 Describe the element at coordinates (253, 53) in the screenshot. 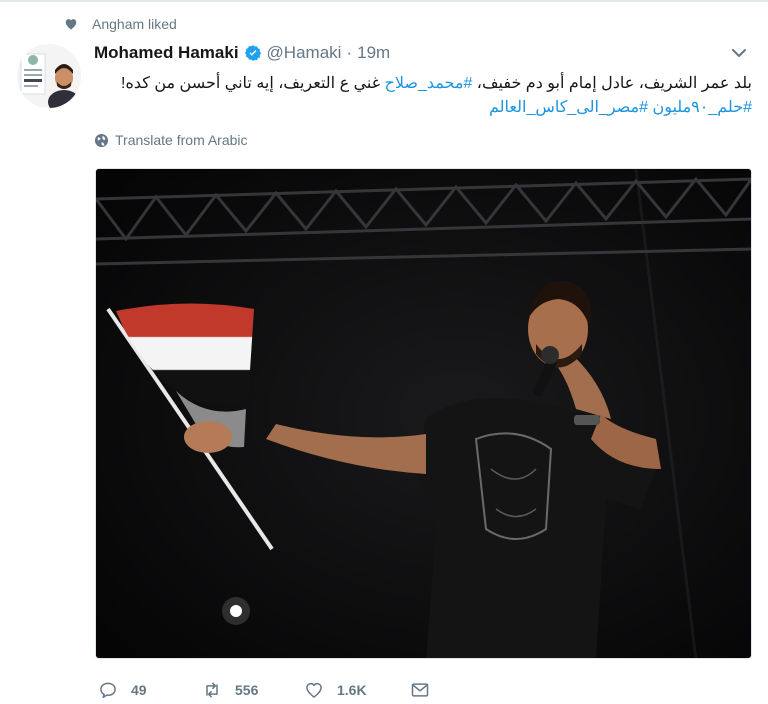

I see `verified-badge-icon` at that location.